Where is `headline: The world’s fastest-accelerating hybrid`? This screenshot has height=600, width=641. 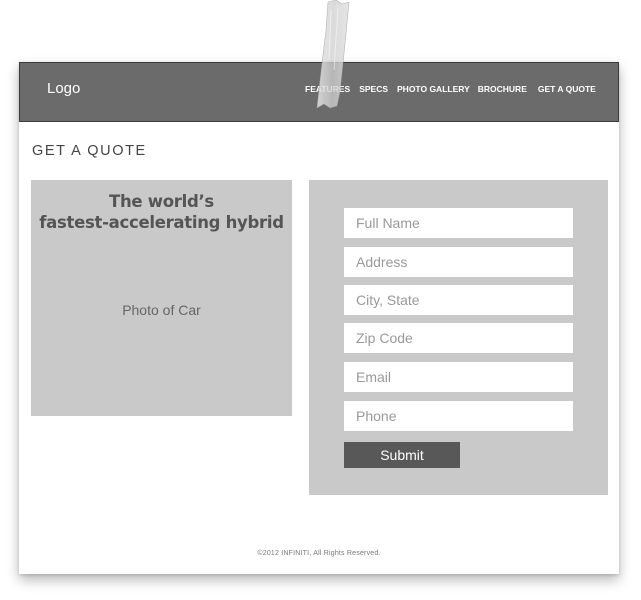
headline: The world’s fastest-accelerating hybrid is located at coordinates (161, 212).